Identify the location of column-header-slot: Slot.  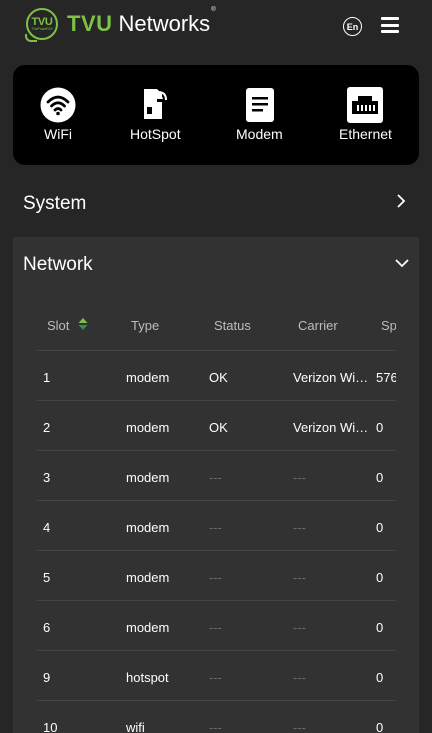
(58, 325).